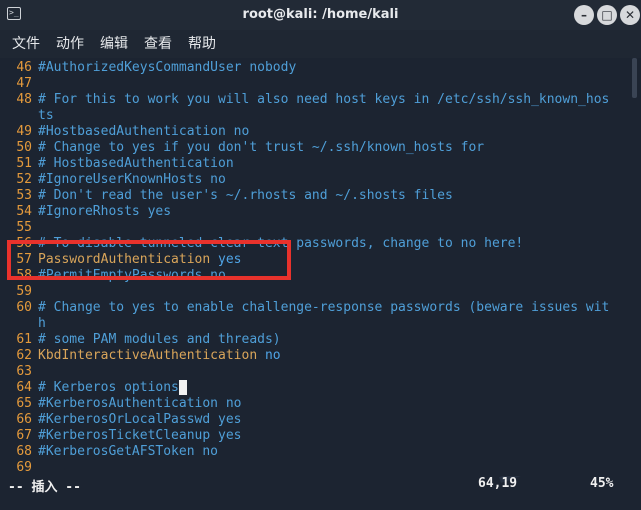 This screenshot has height=510, width=641. What do you see at coordinates (320, 340) in the screenshot?
I see `editor-line: 61 # some PAM modules and threads)` at bounding box center [320, 340].